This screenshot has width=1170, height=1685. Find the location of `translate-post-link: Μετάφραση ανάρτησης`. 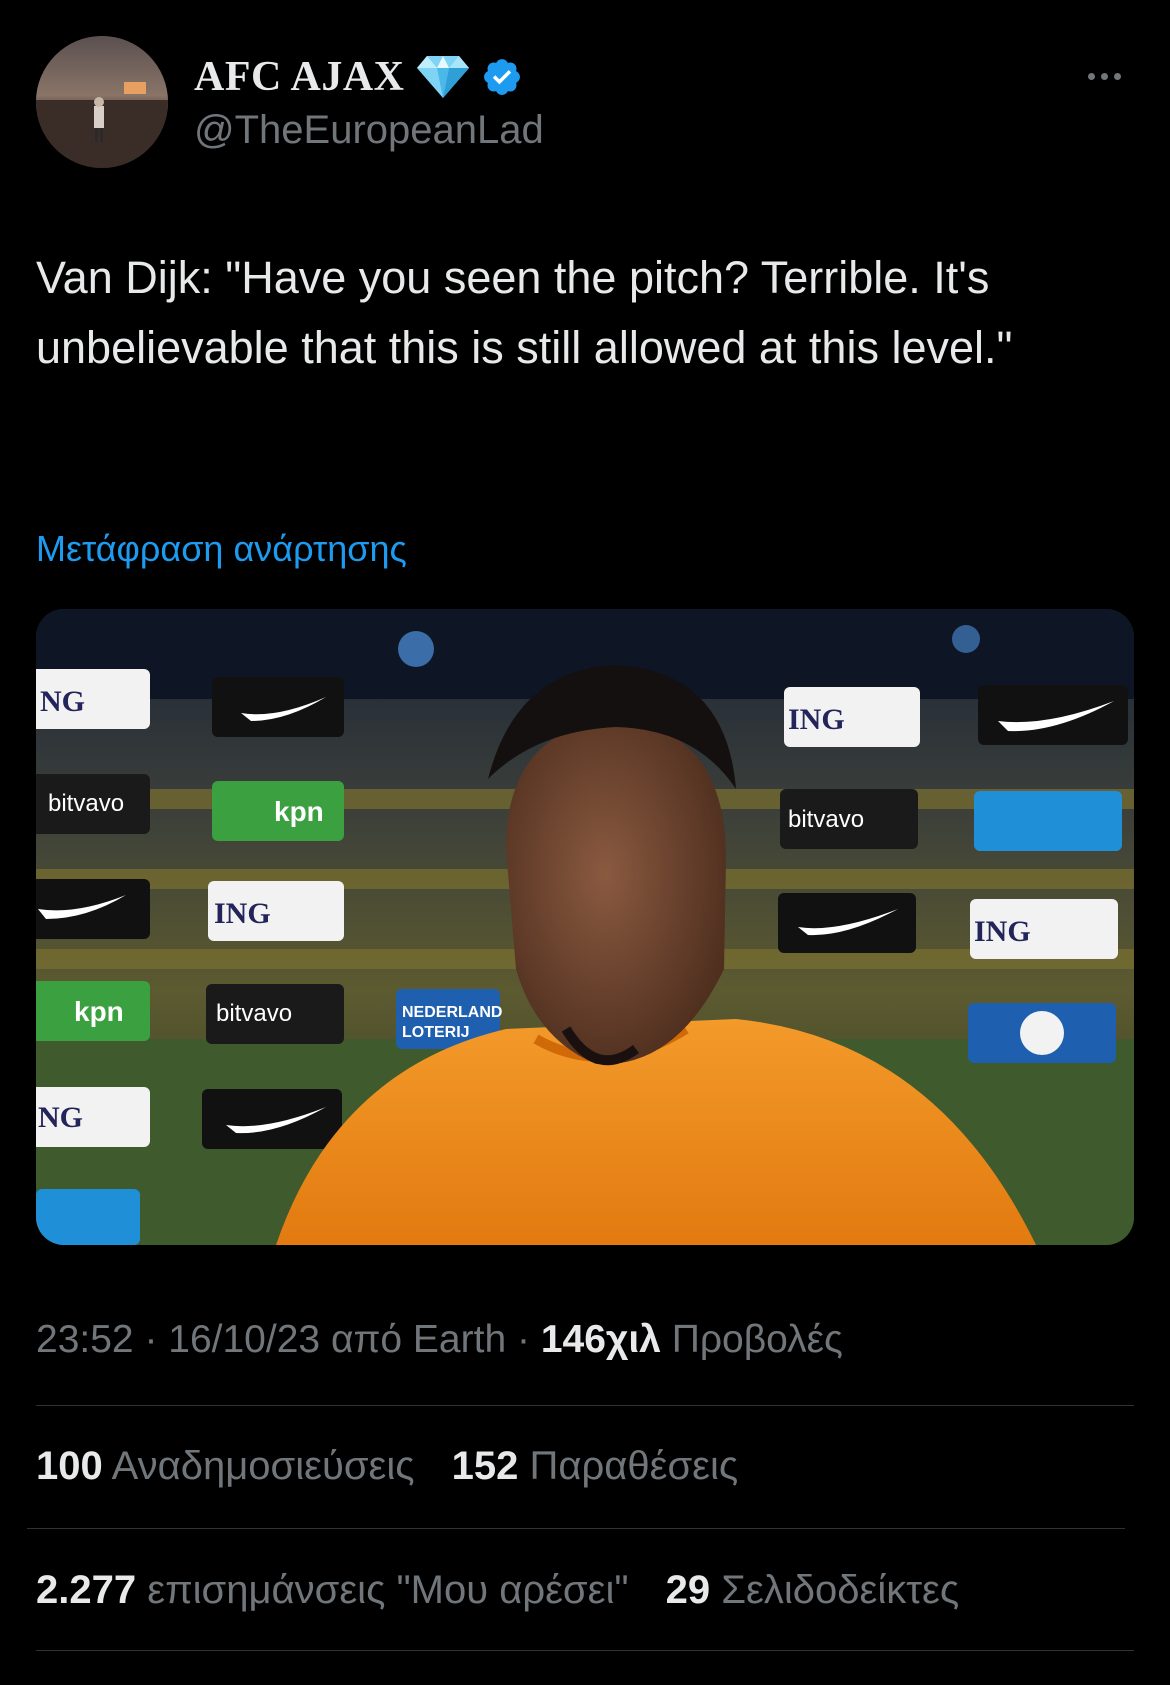

translate-post-link: Μετάφραση ανάρτησης is located at coordinates (221, 549).